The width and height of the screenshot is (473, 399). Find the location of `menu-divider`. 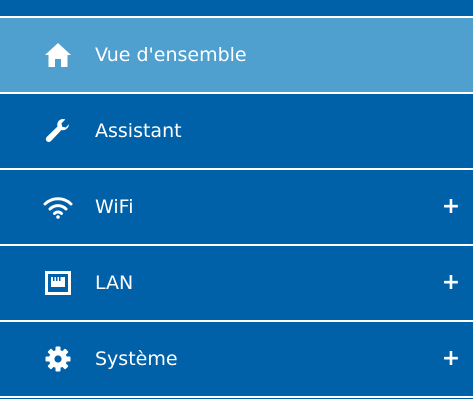

menu-divider is located at coordinates (236, 397).